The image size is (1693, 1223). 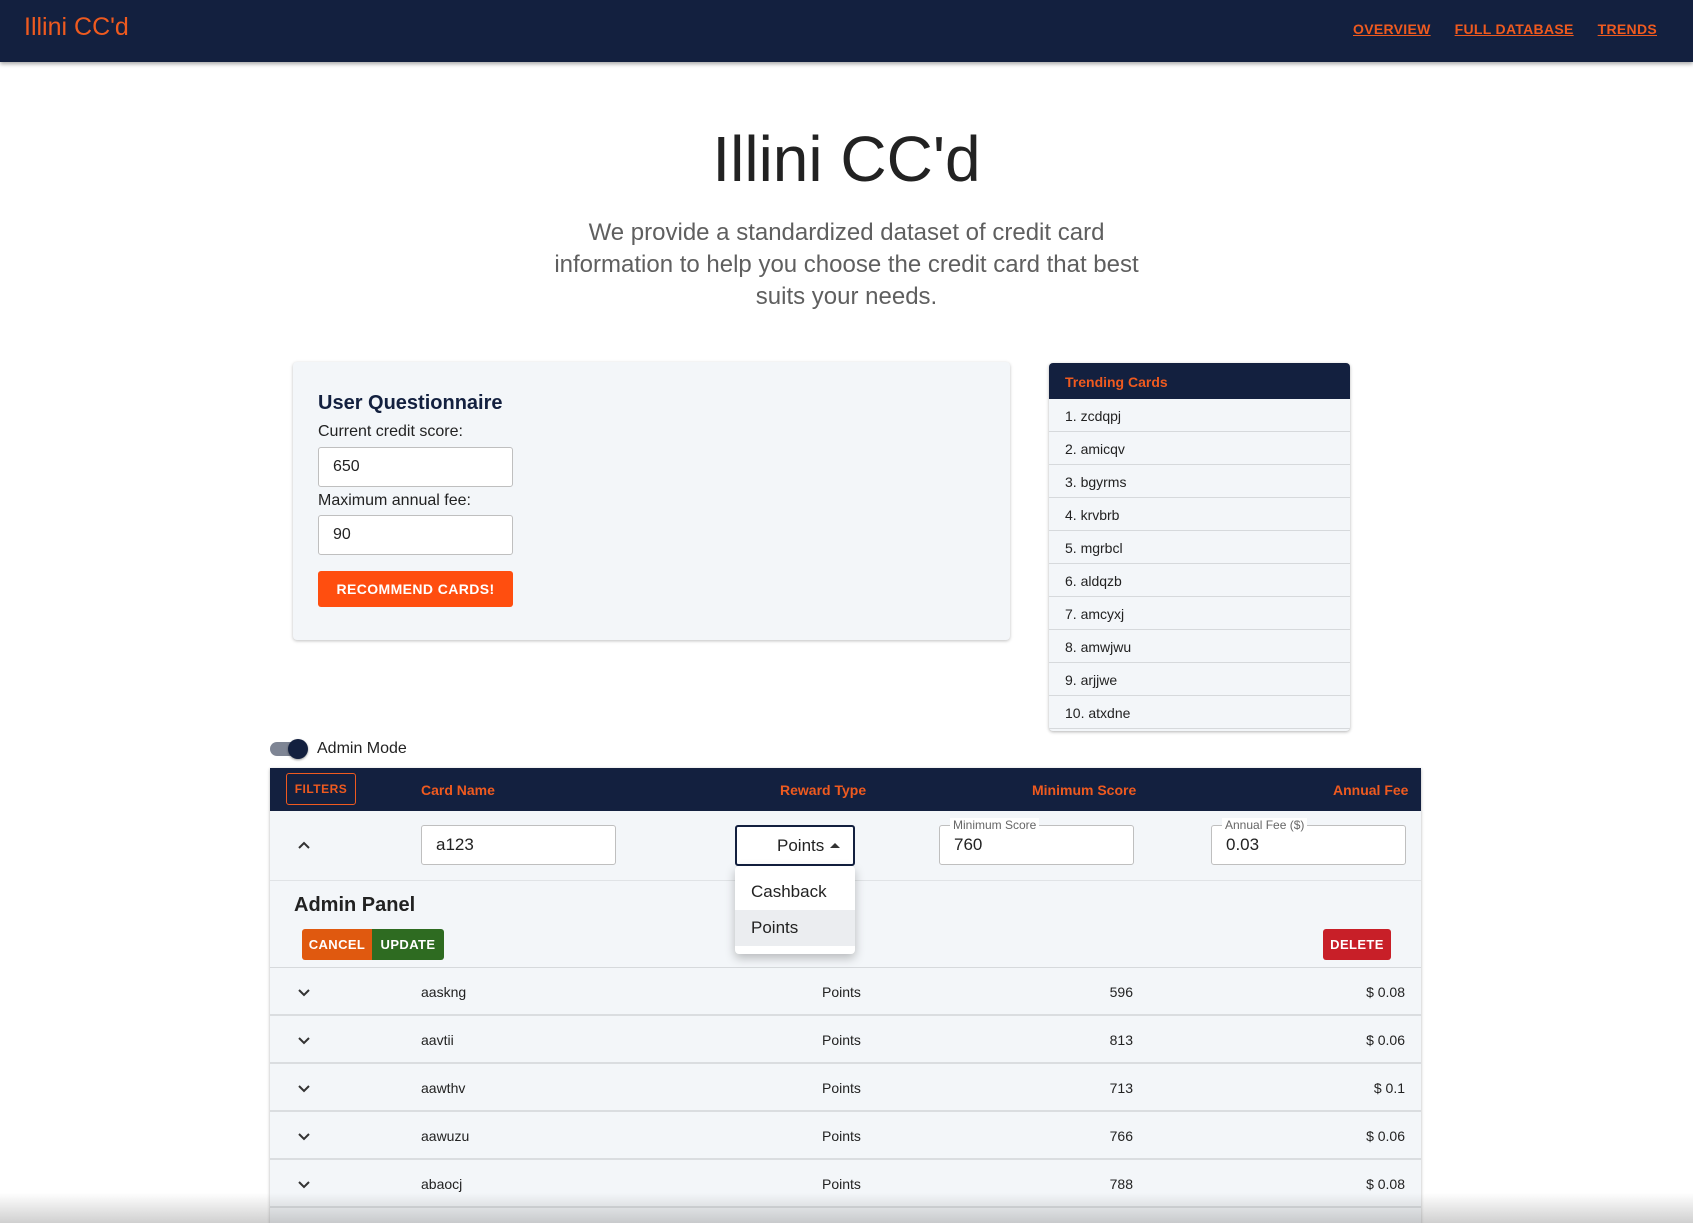 I want to click on table-row: aaskng Points 596 $ 0.08, so click(x=845, y=992).